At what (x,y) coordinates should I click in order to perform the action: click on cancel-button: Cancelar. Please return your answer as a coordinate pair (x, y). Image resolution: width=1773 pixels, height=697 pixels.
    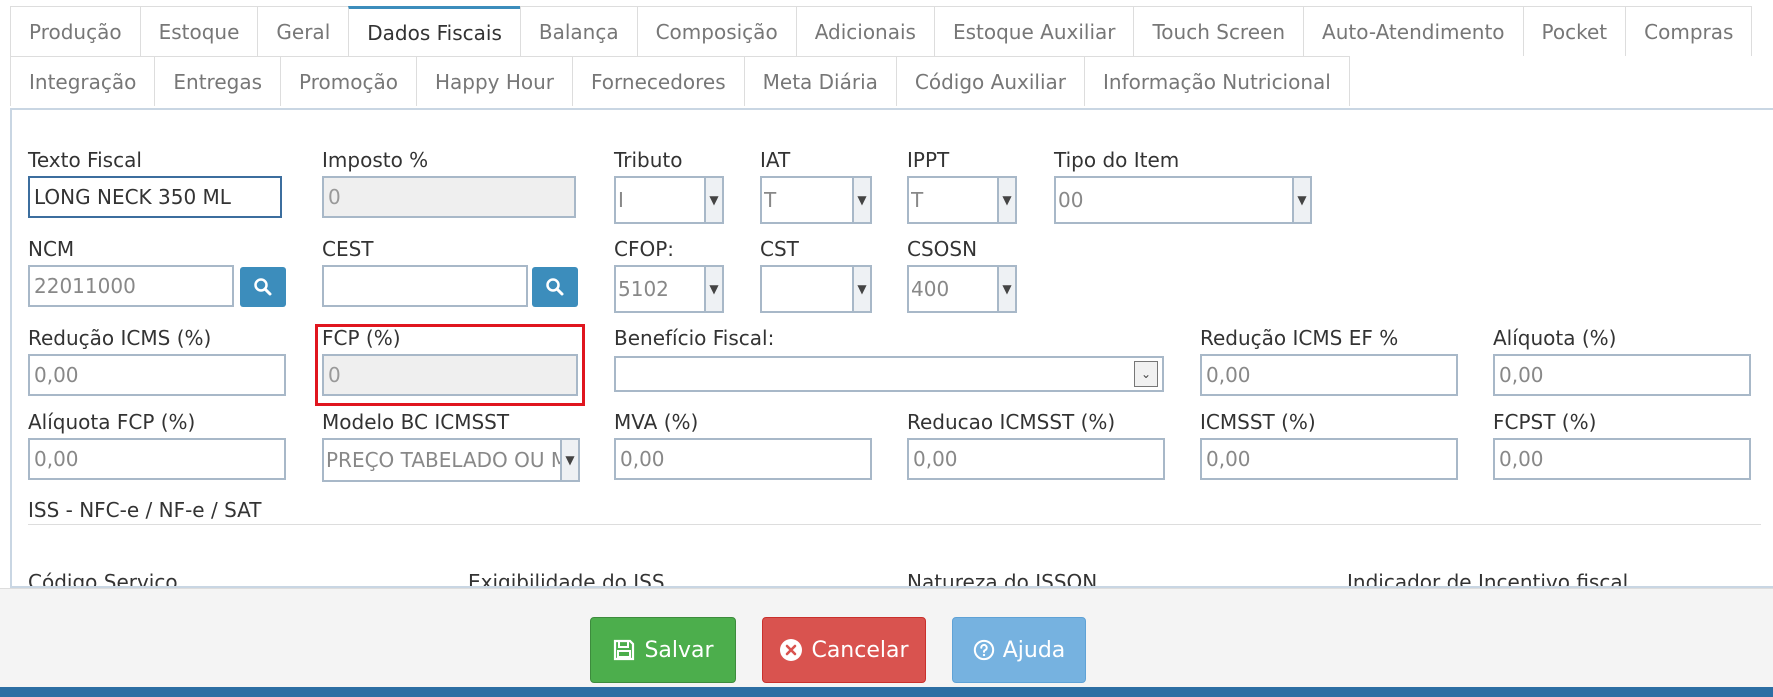
    Looking at the image, I should click on (844, 650).